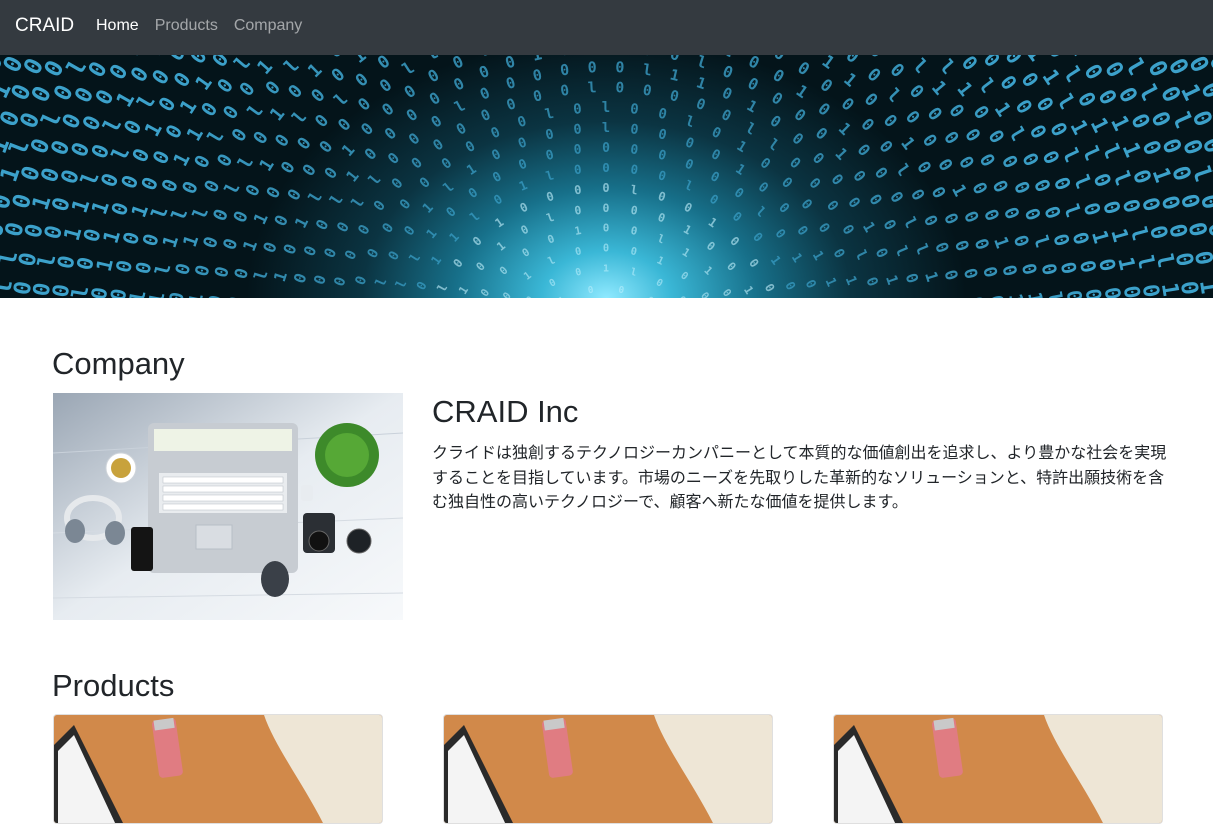 This screenshot has width=1213, height=824. What do you see at coordinates (268, 26) in the screenshot?
I see `nav-link-company: Company` at bounding box center [268, 26].